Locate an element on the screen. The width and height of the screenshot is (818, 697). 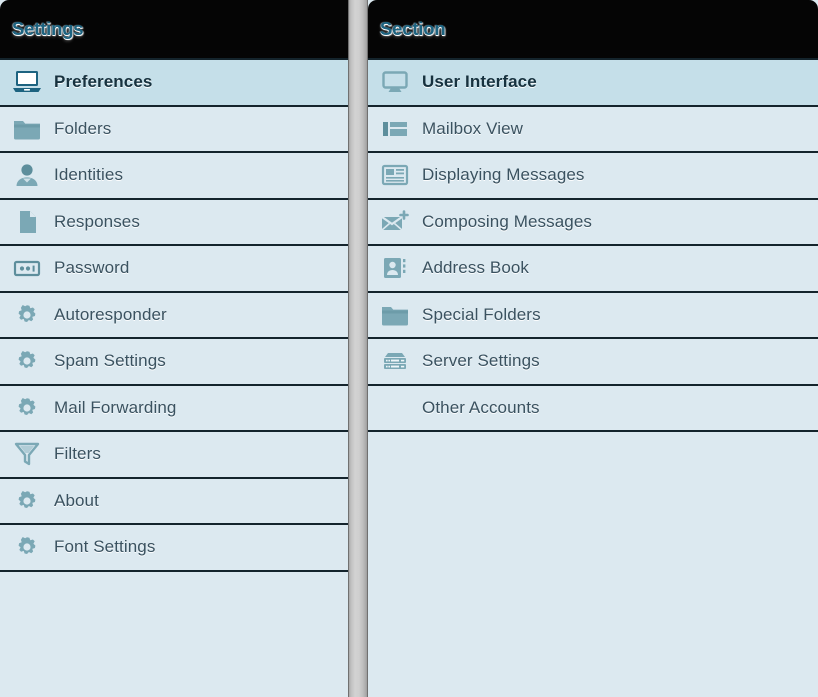
list-item-user-interface: User Interface is located at coordinates (593, 83).